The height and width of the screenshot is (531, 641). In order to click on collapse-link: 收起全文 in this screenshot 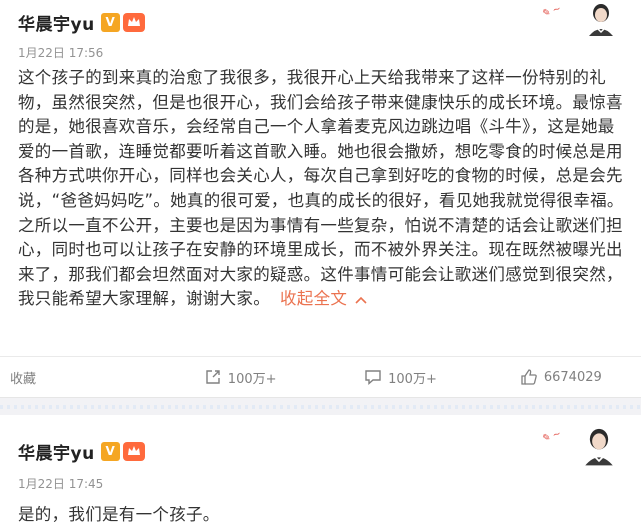, I will do `click(323, 298)`.